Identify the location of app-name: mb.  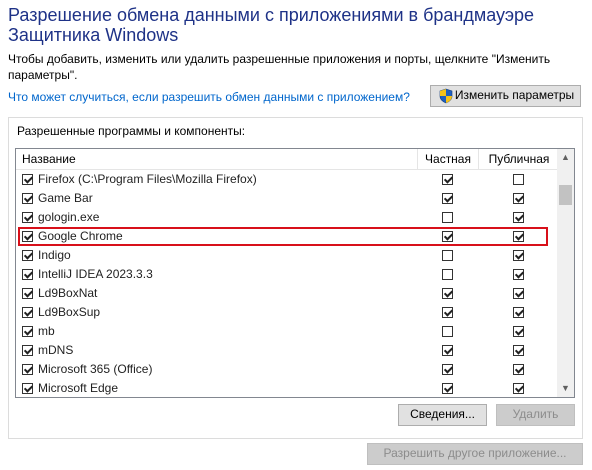
(46, 331).